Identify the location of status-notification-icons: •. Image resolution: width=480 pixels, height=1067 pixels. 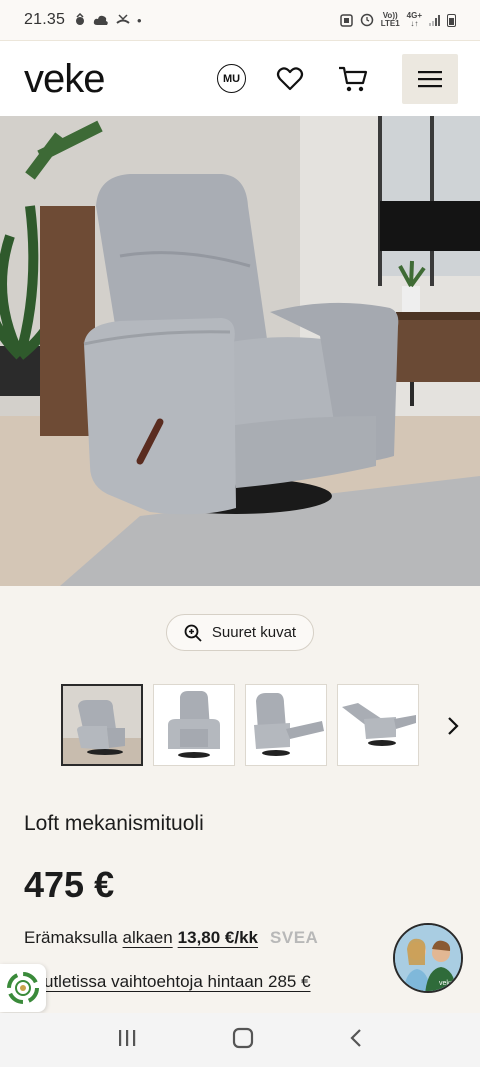
(107, 20).